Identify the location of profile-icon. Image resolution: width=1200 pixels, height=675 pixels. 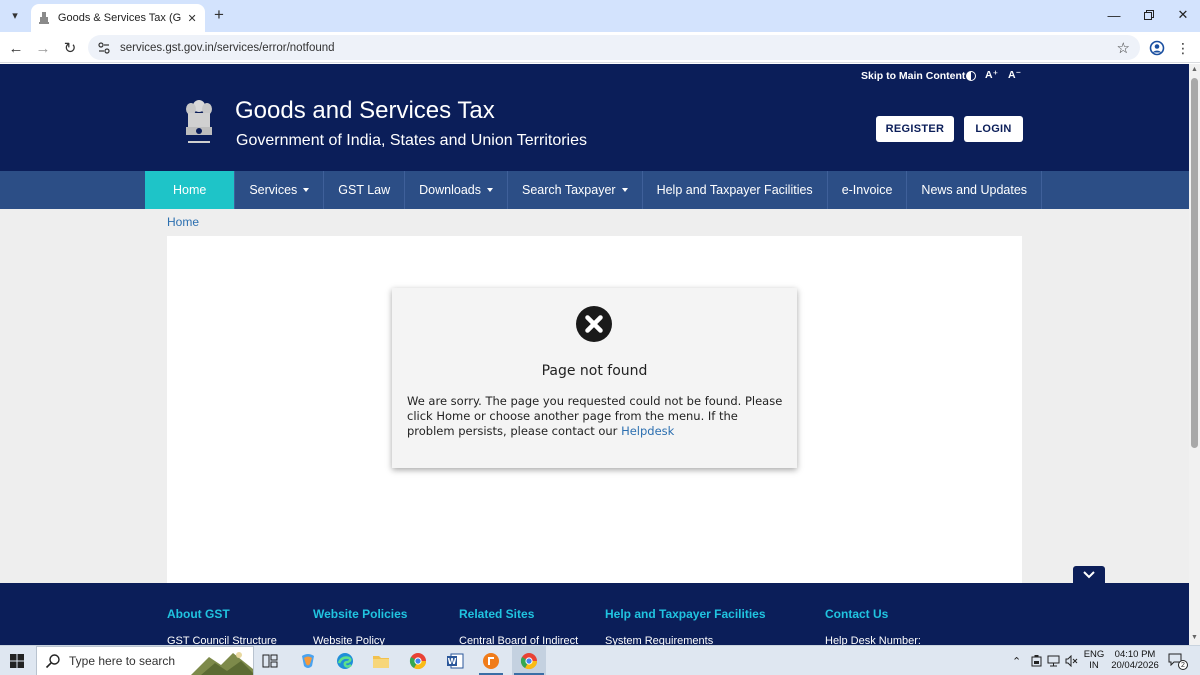
(1157, 48).